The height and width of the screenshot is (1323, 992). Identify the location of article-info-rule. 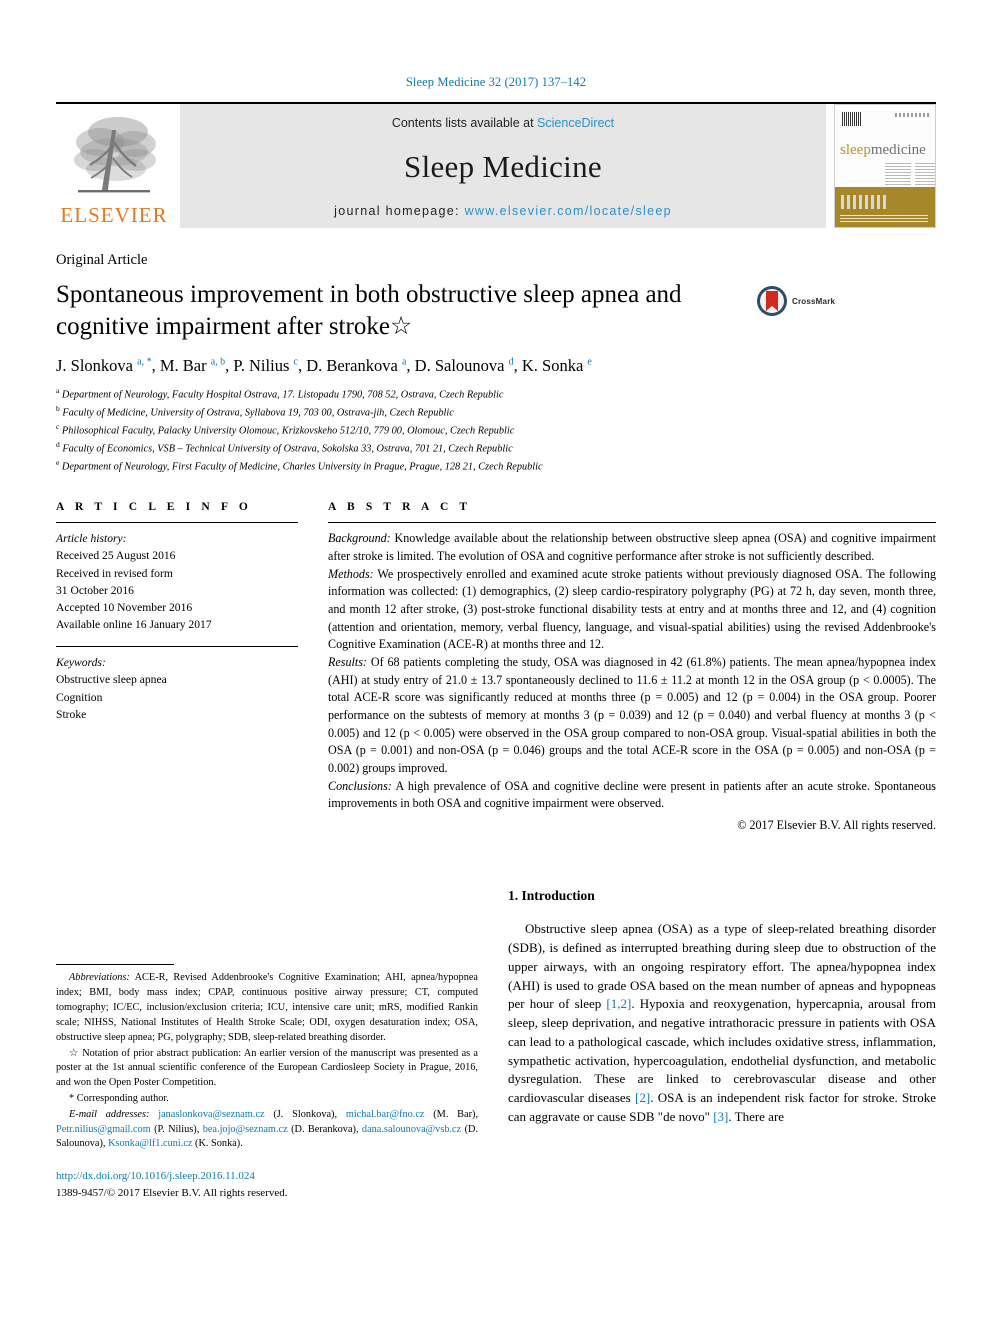
(177, 523).